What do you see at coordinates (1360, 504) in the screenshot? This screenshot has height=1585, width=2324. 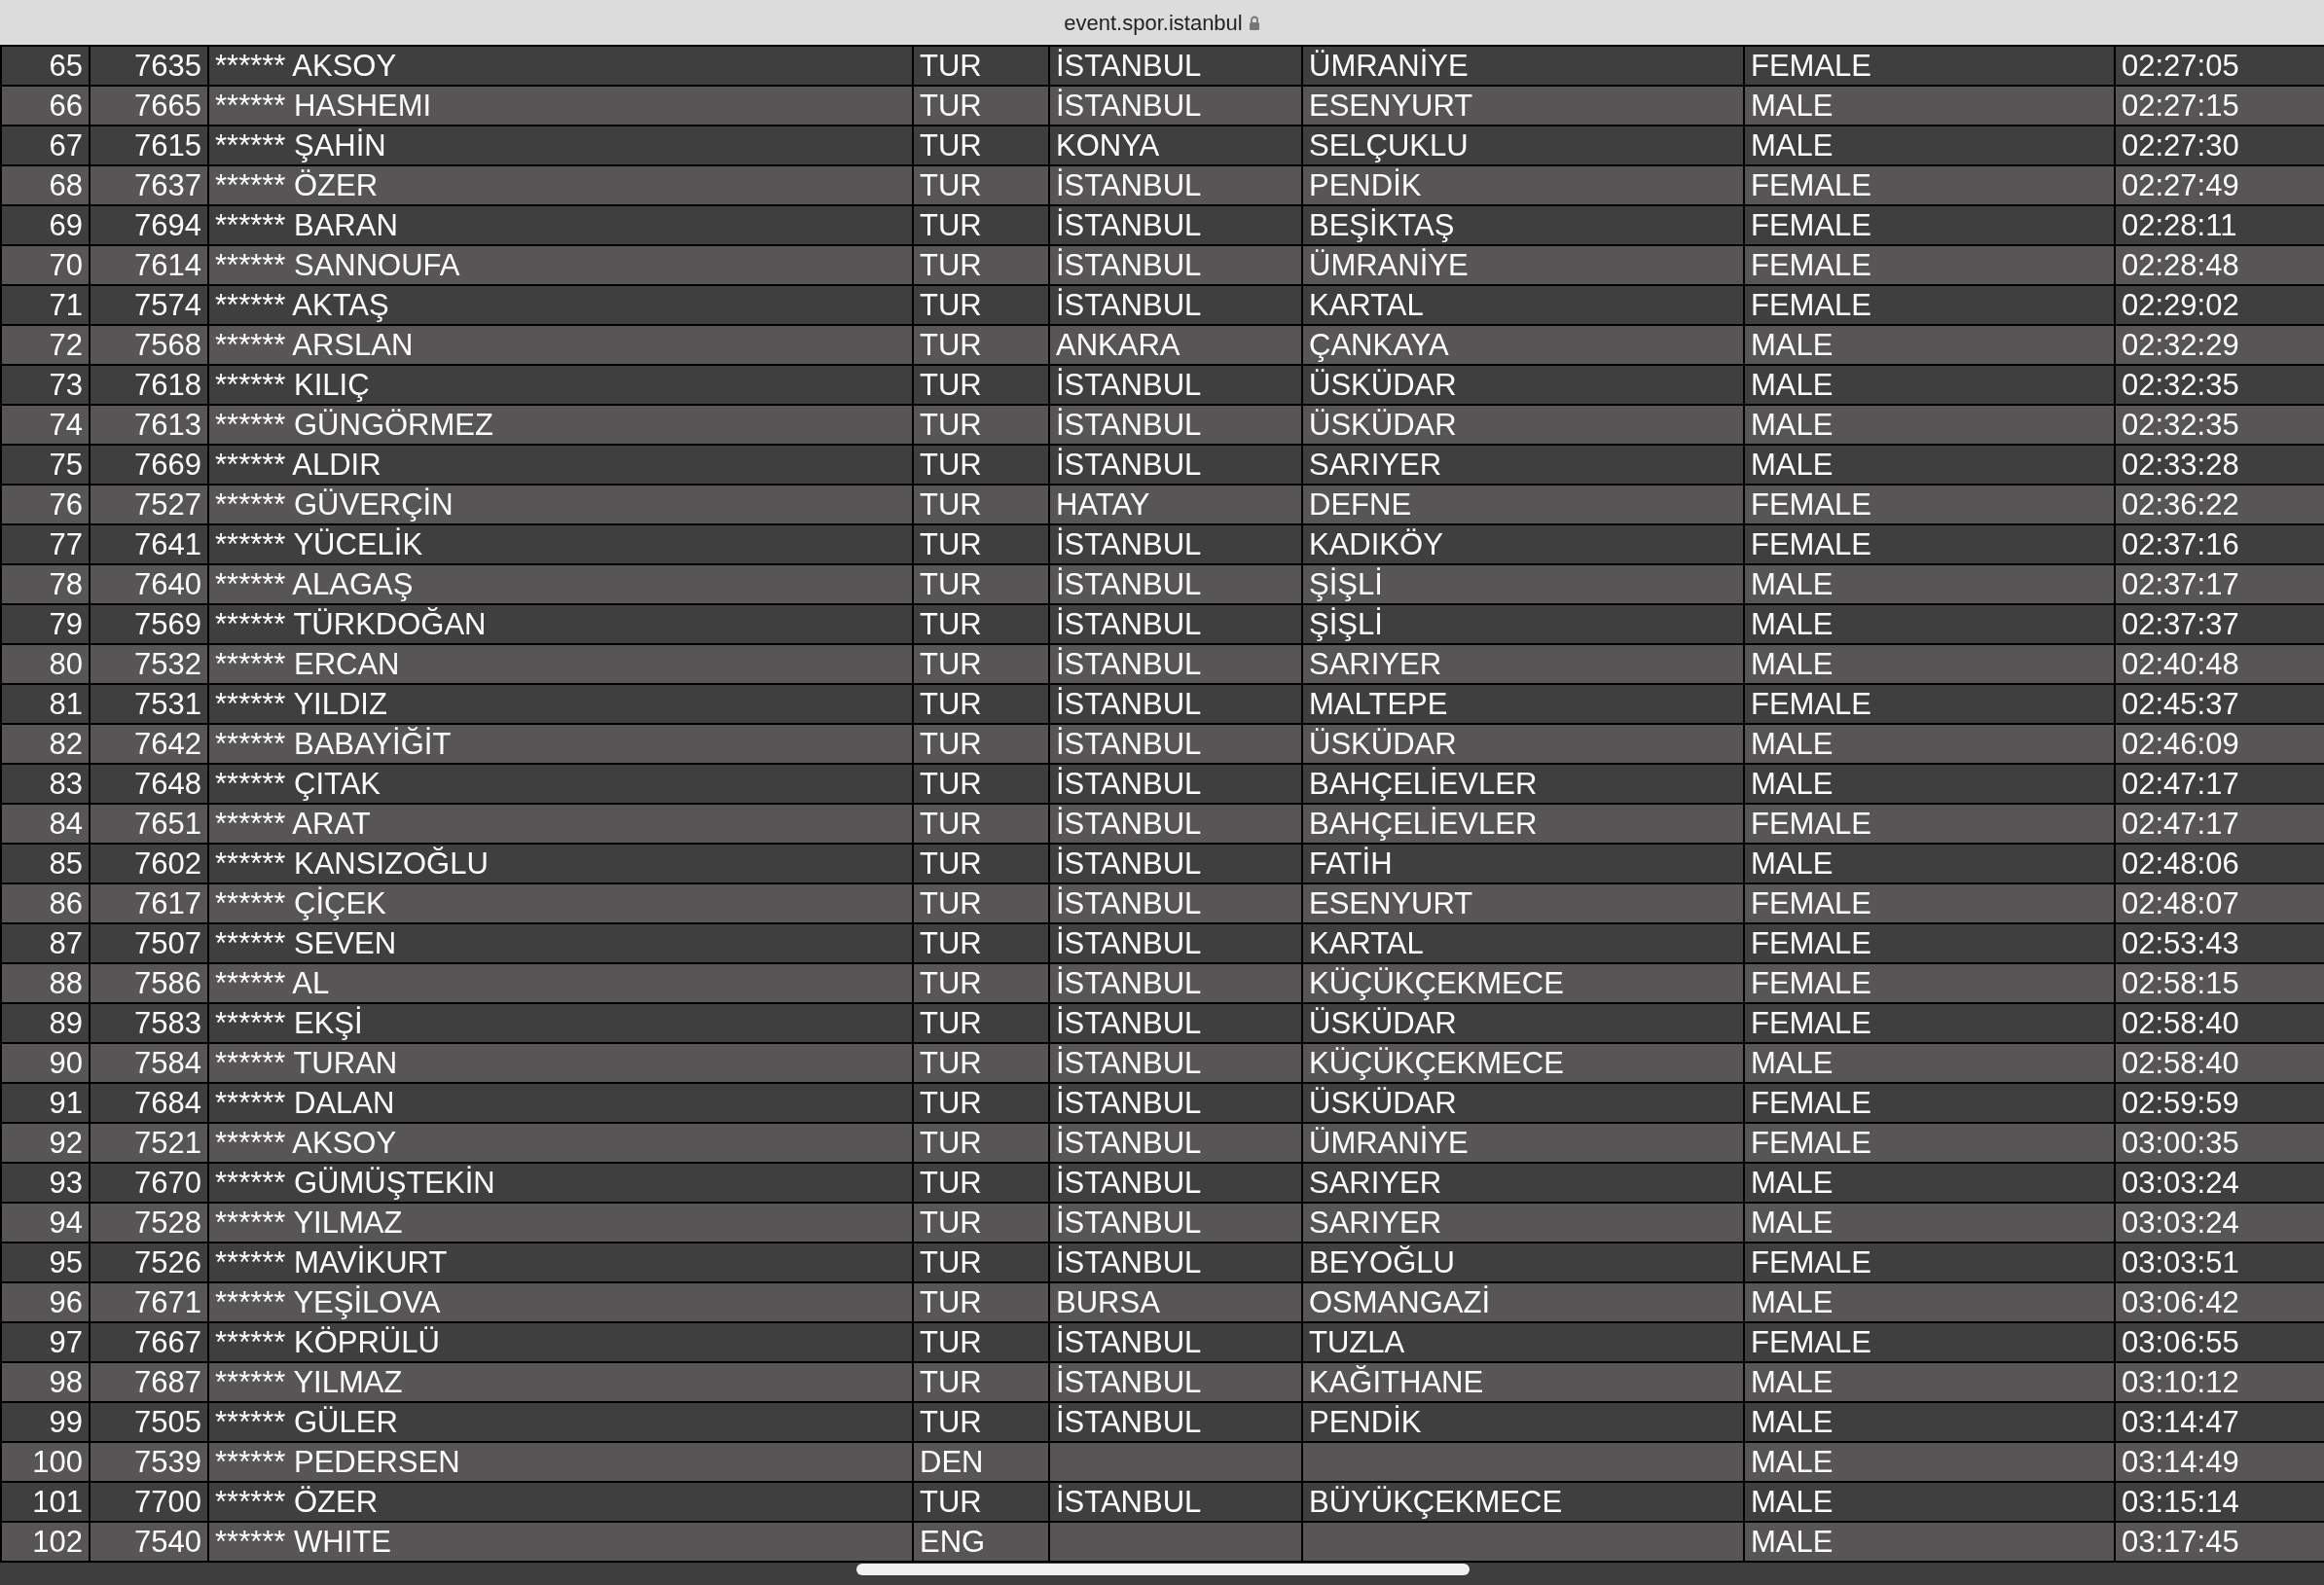 I see `district-cell-text: DEFNE` at bounding box center [1360, 504].